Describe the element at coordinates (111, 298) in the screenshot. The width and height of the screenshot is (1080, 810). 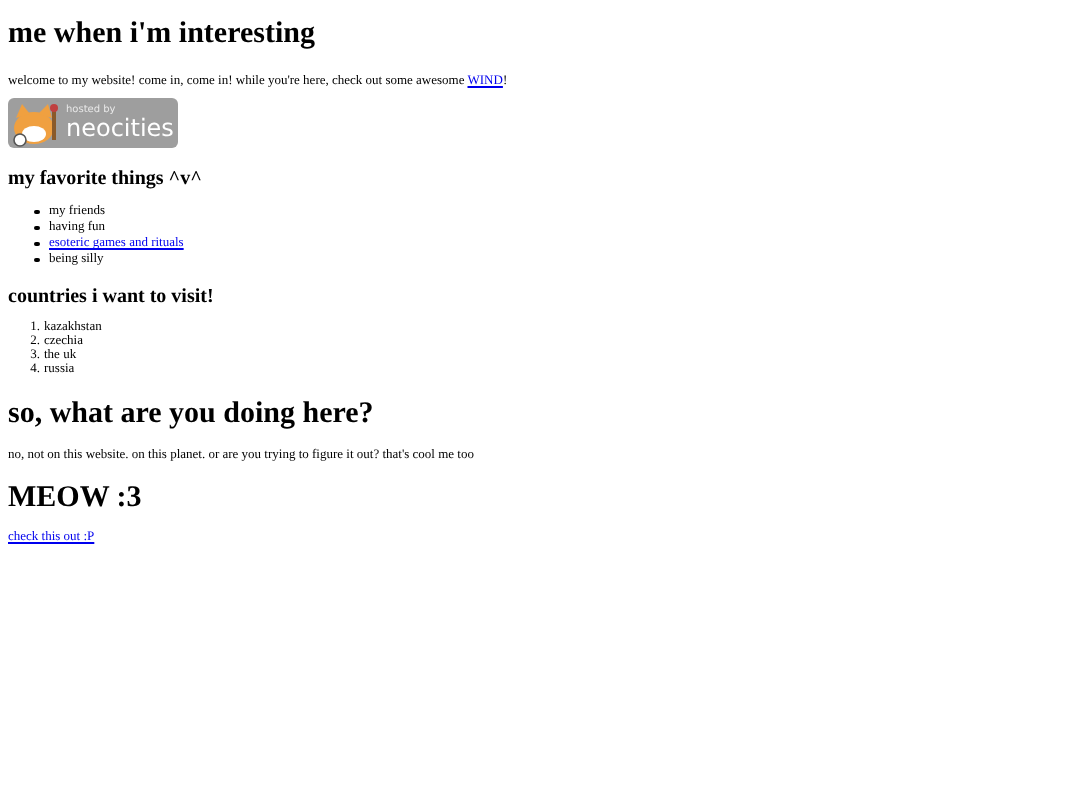
I see `section-heading: countries i want to visit!` at that location.